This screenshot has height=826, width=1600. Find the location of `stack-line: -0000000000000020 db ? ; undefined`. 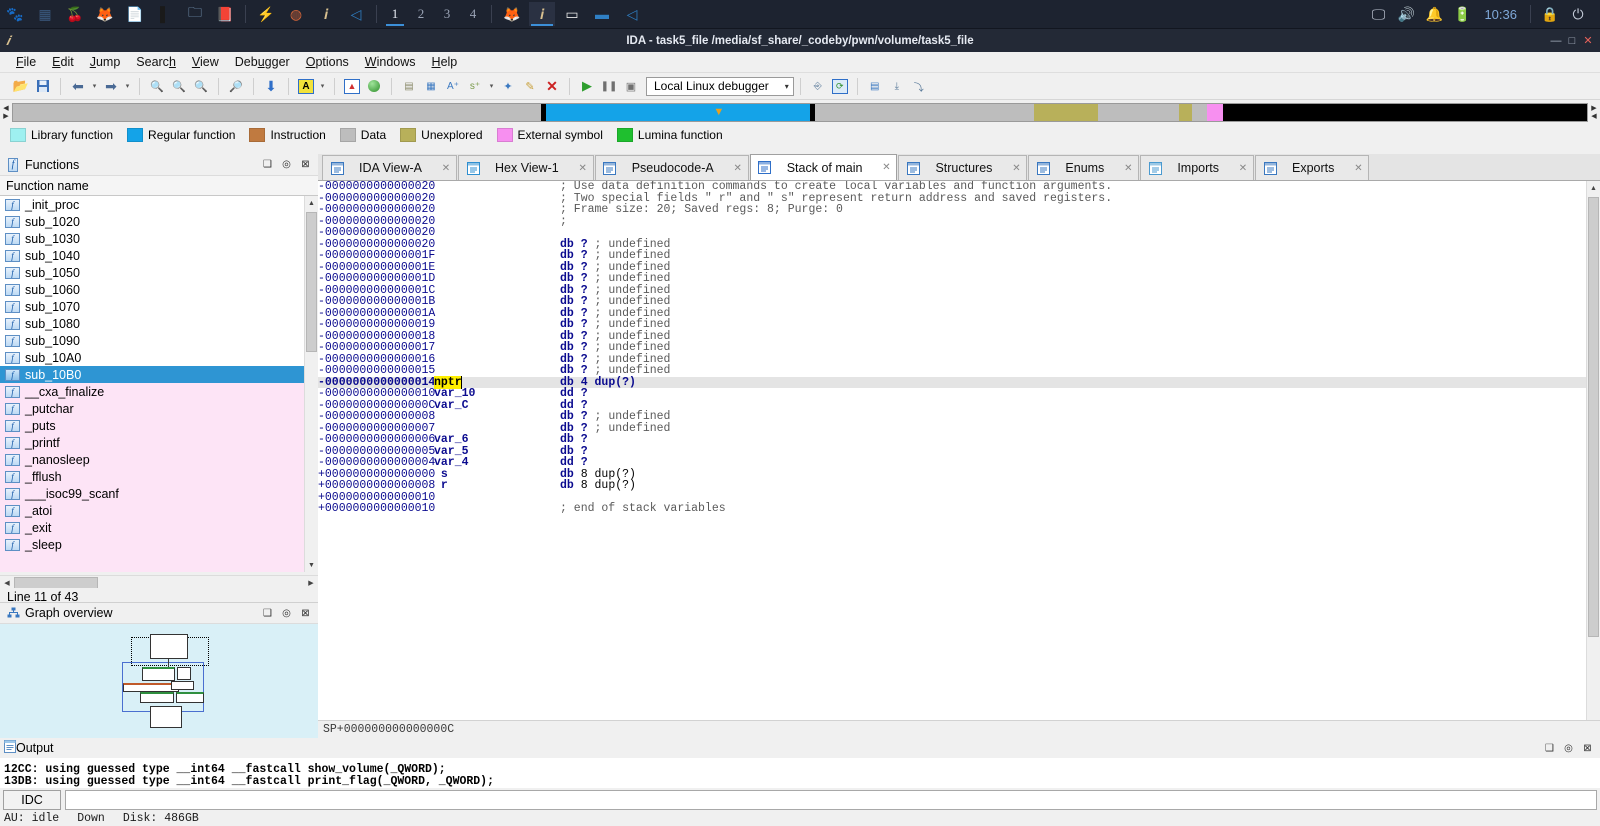

stack-line: -0000000000000020 db ? ; undefined is located at coordinates (952, 244).